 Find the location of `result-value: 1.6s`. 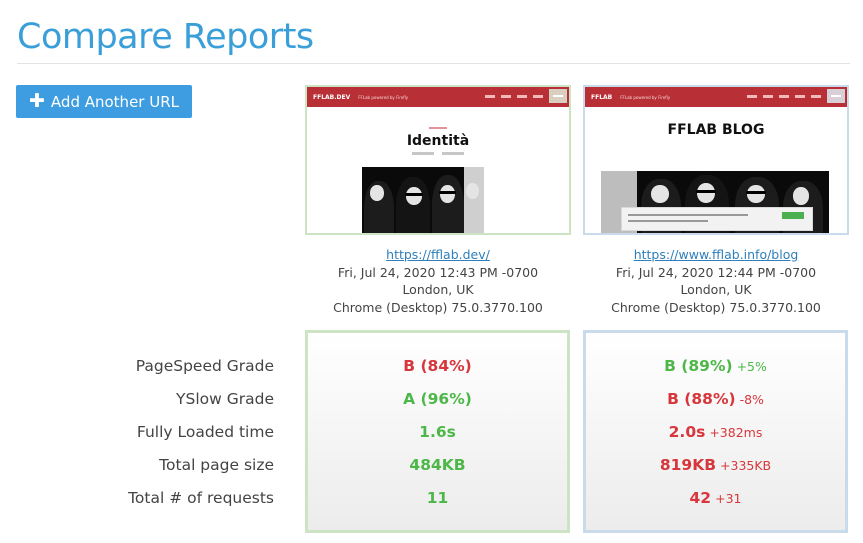

result-value: 1.6s is located at coordinates (437, 432).